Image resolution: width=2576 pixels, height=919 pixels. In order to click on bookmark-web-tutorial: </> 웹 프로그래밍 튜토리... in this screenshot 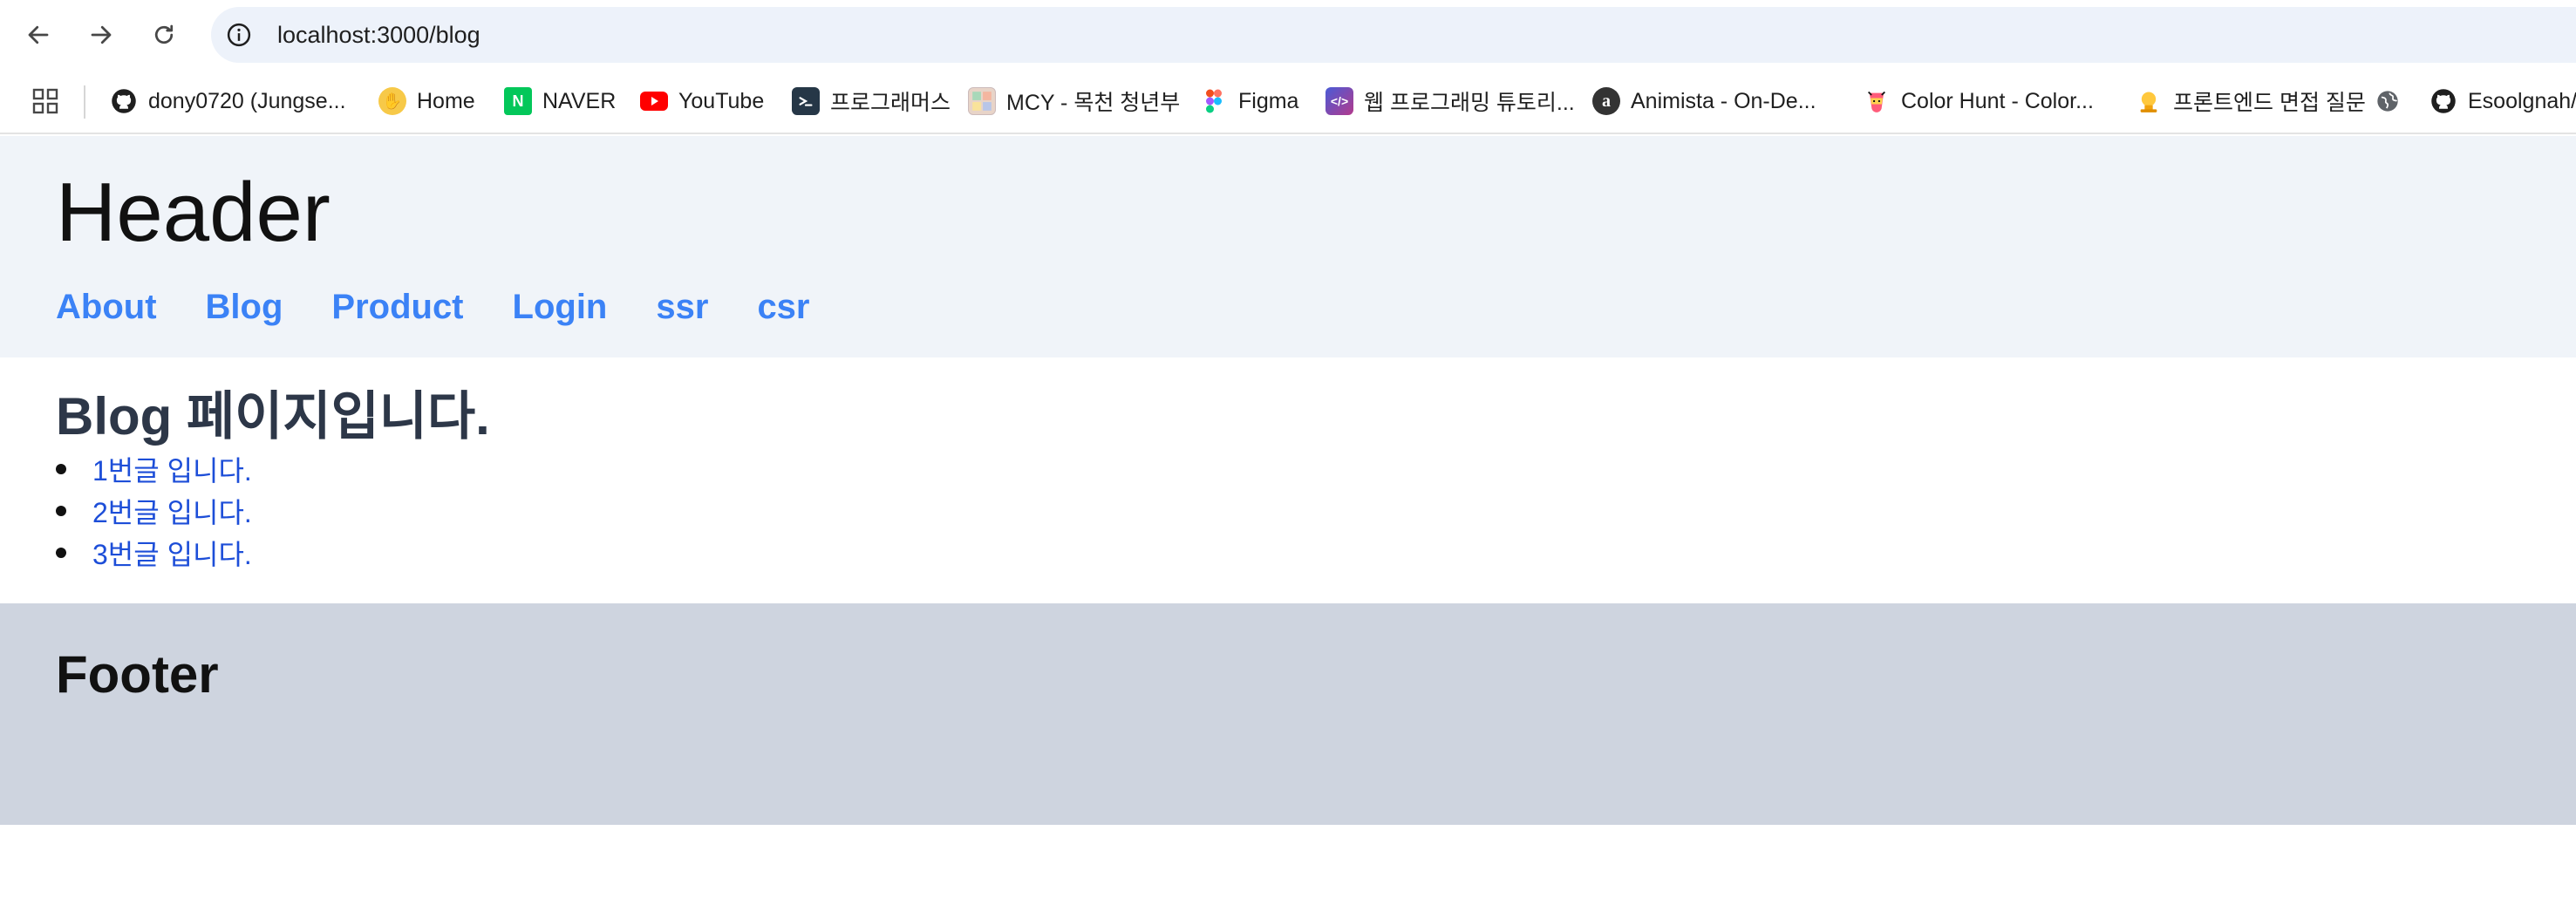, I will do `click(1450, 101)`.